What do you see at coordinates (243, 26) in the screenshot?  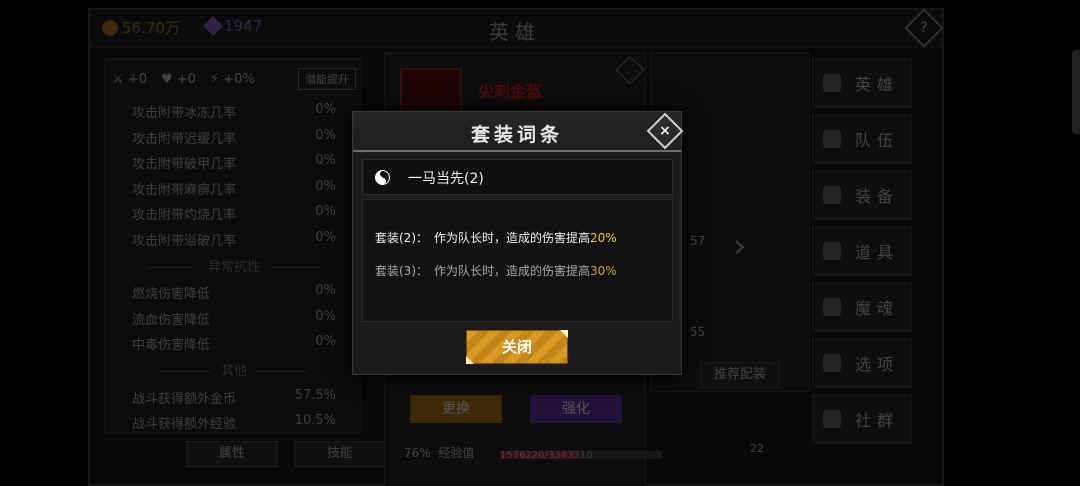 I see `gem-amount: 1947` at bounding box center [243, 26].